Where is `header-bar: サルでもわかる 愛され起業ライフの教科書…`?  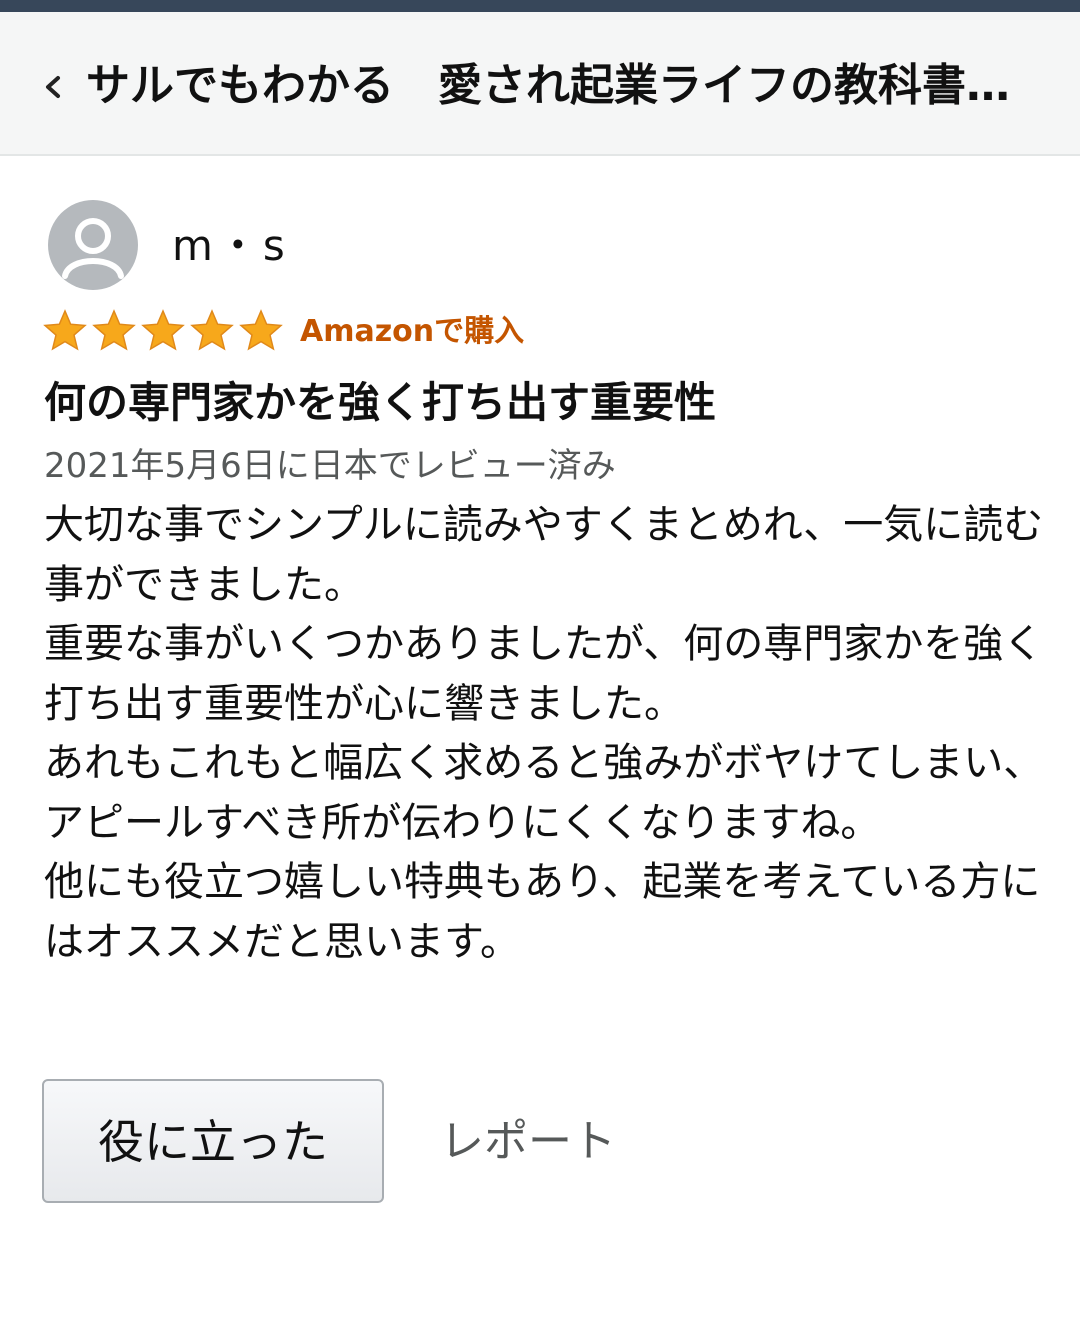 header-bar: サルでもわかる 愛され起業ライフの教科書… is located at coordinates (540, 84).